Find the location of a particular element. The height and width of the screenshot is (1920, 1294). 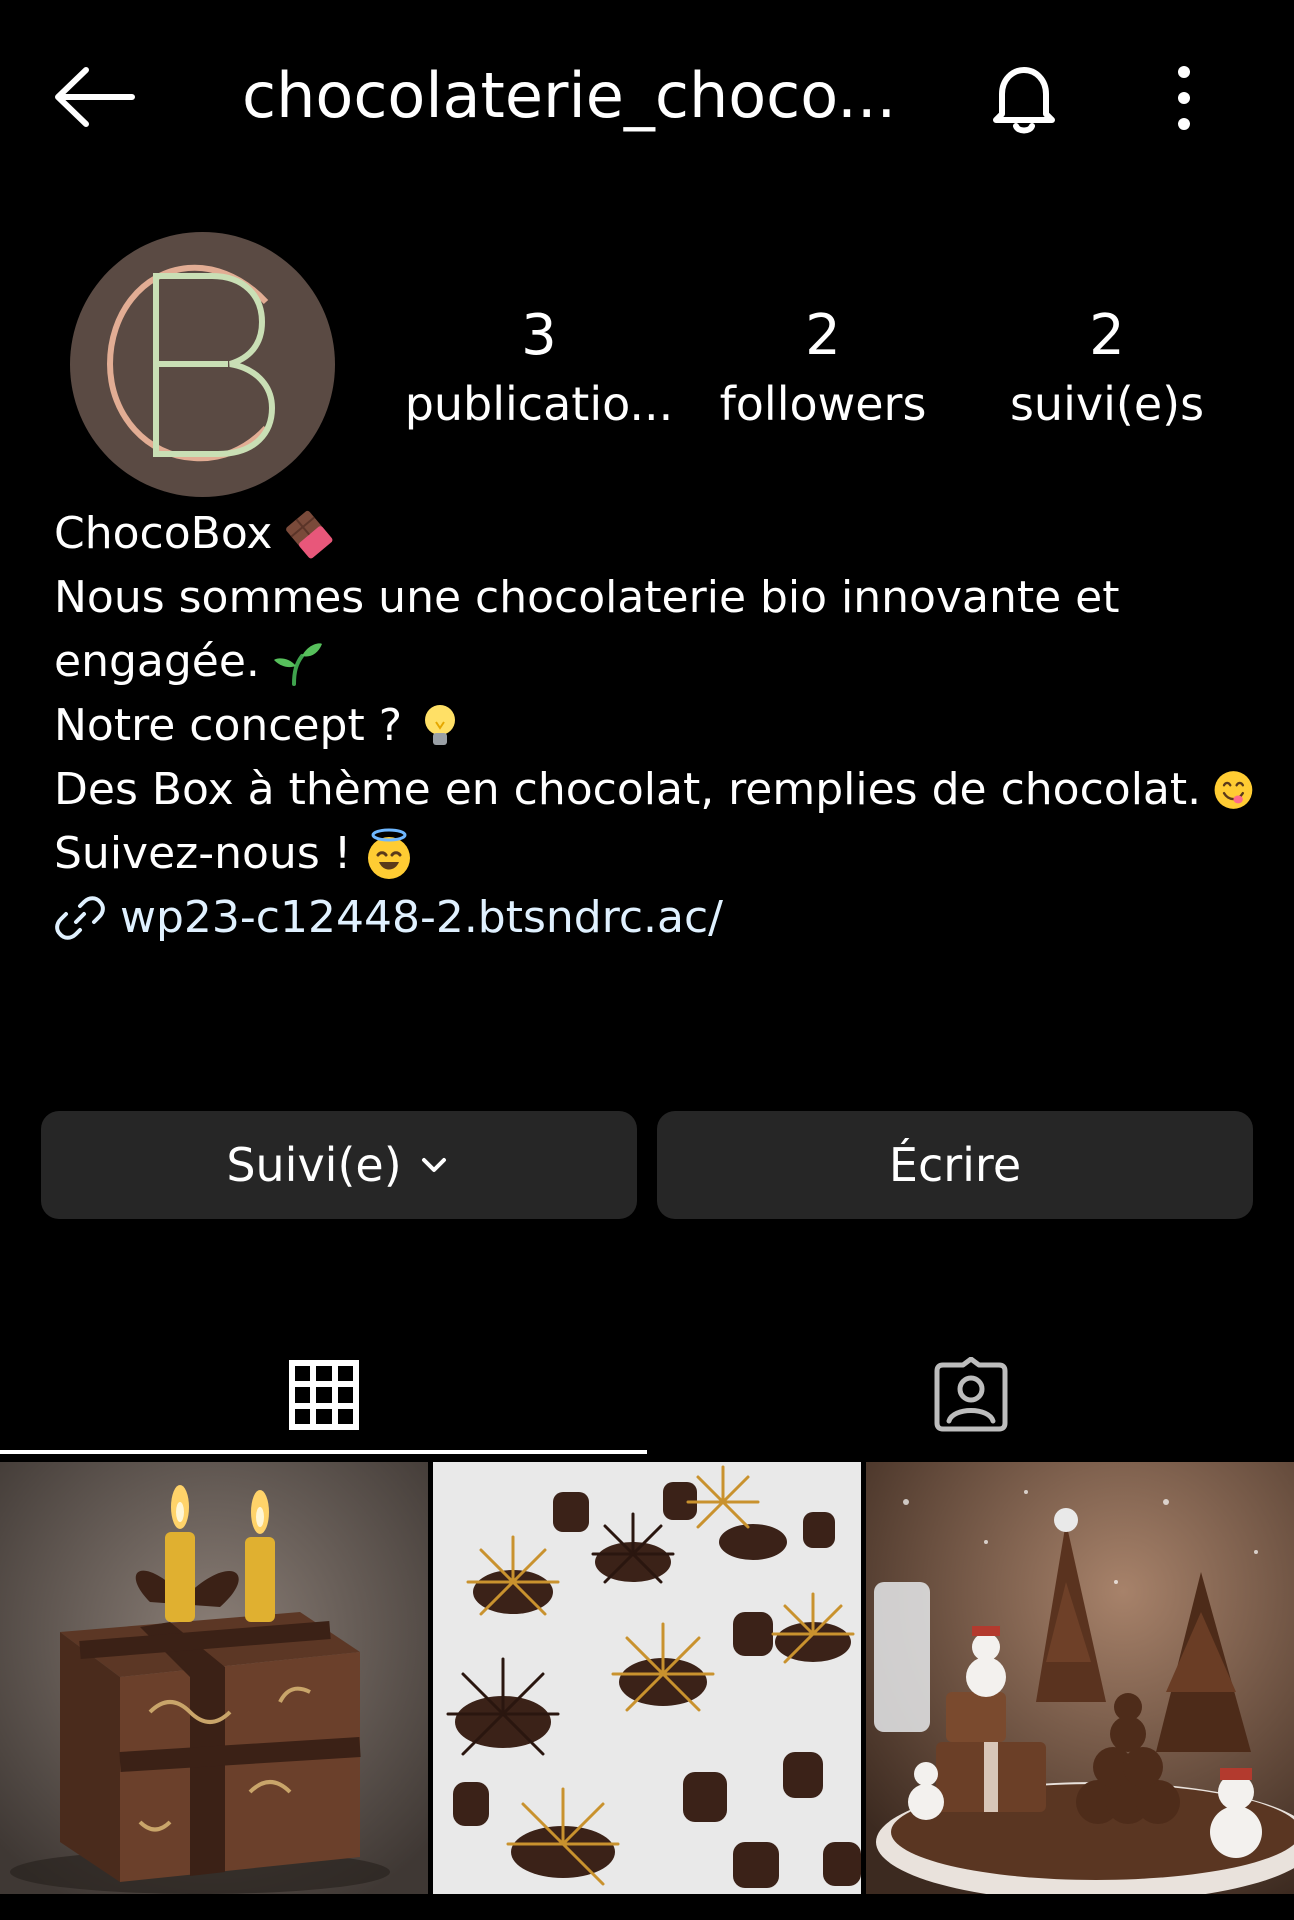

yum-face-icon is located at coordinates (1233, 790).